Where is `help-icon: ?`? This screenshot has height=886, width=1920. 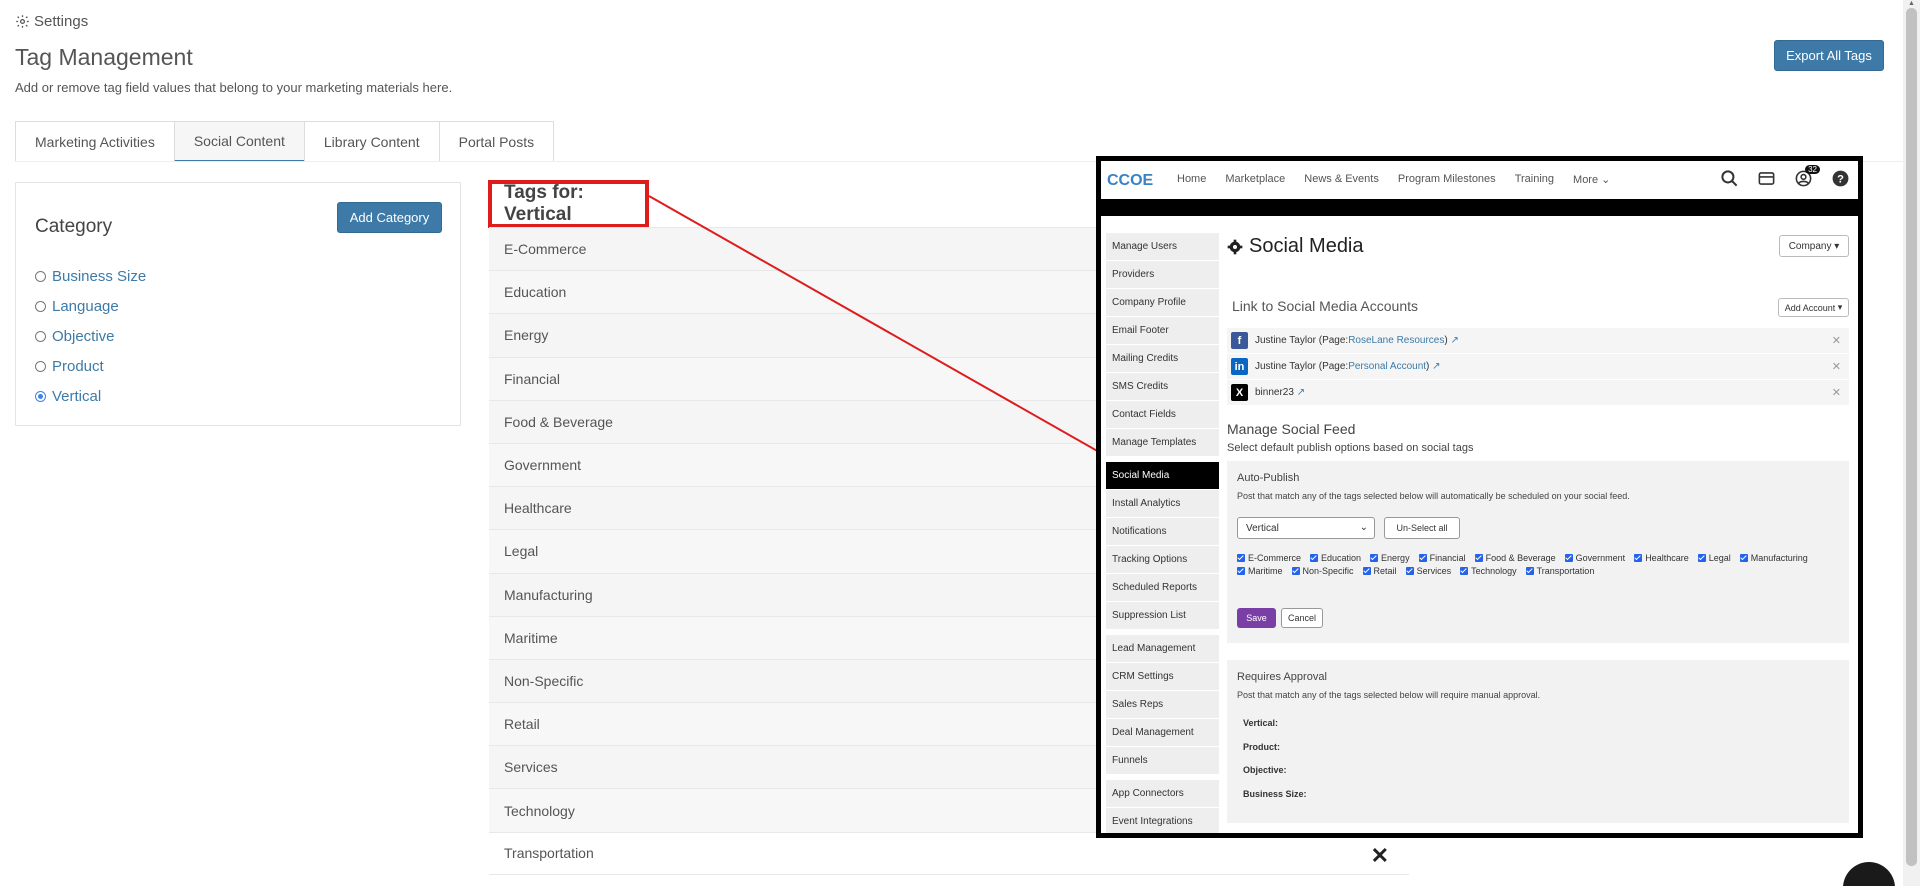
help-icon: ? is located at coordinates (1840, 178).